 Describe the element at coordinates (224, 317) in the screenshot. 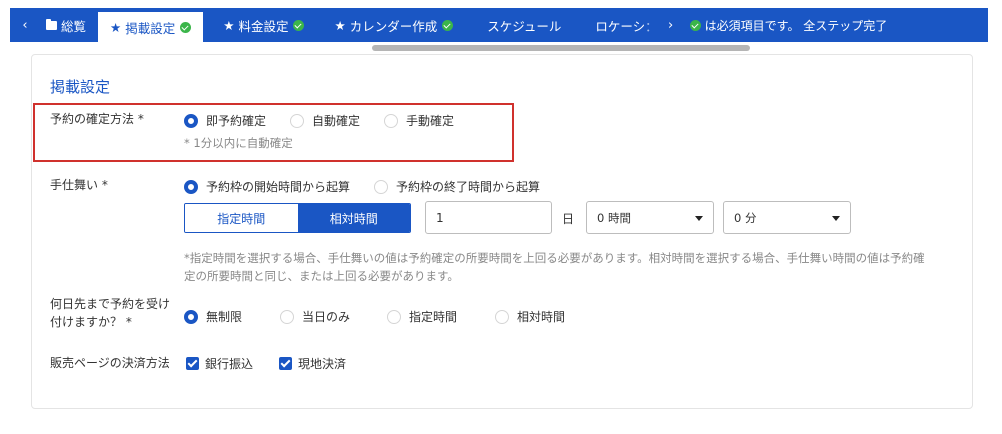

I see `radio-label: 無制限` at that location.